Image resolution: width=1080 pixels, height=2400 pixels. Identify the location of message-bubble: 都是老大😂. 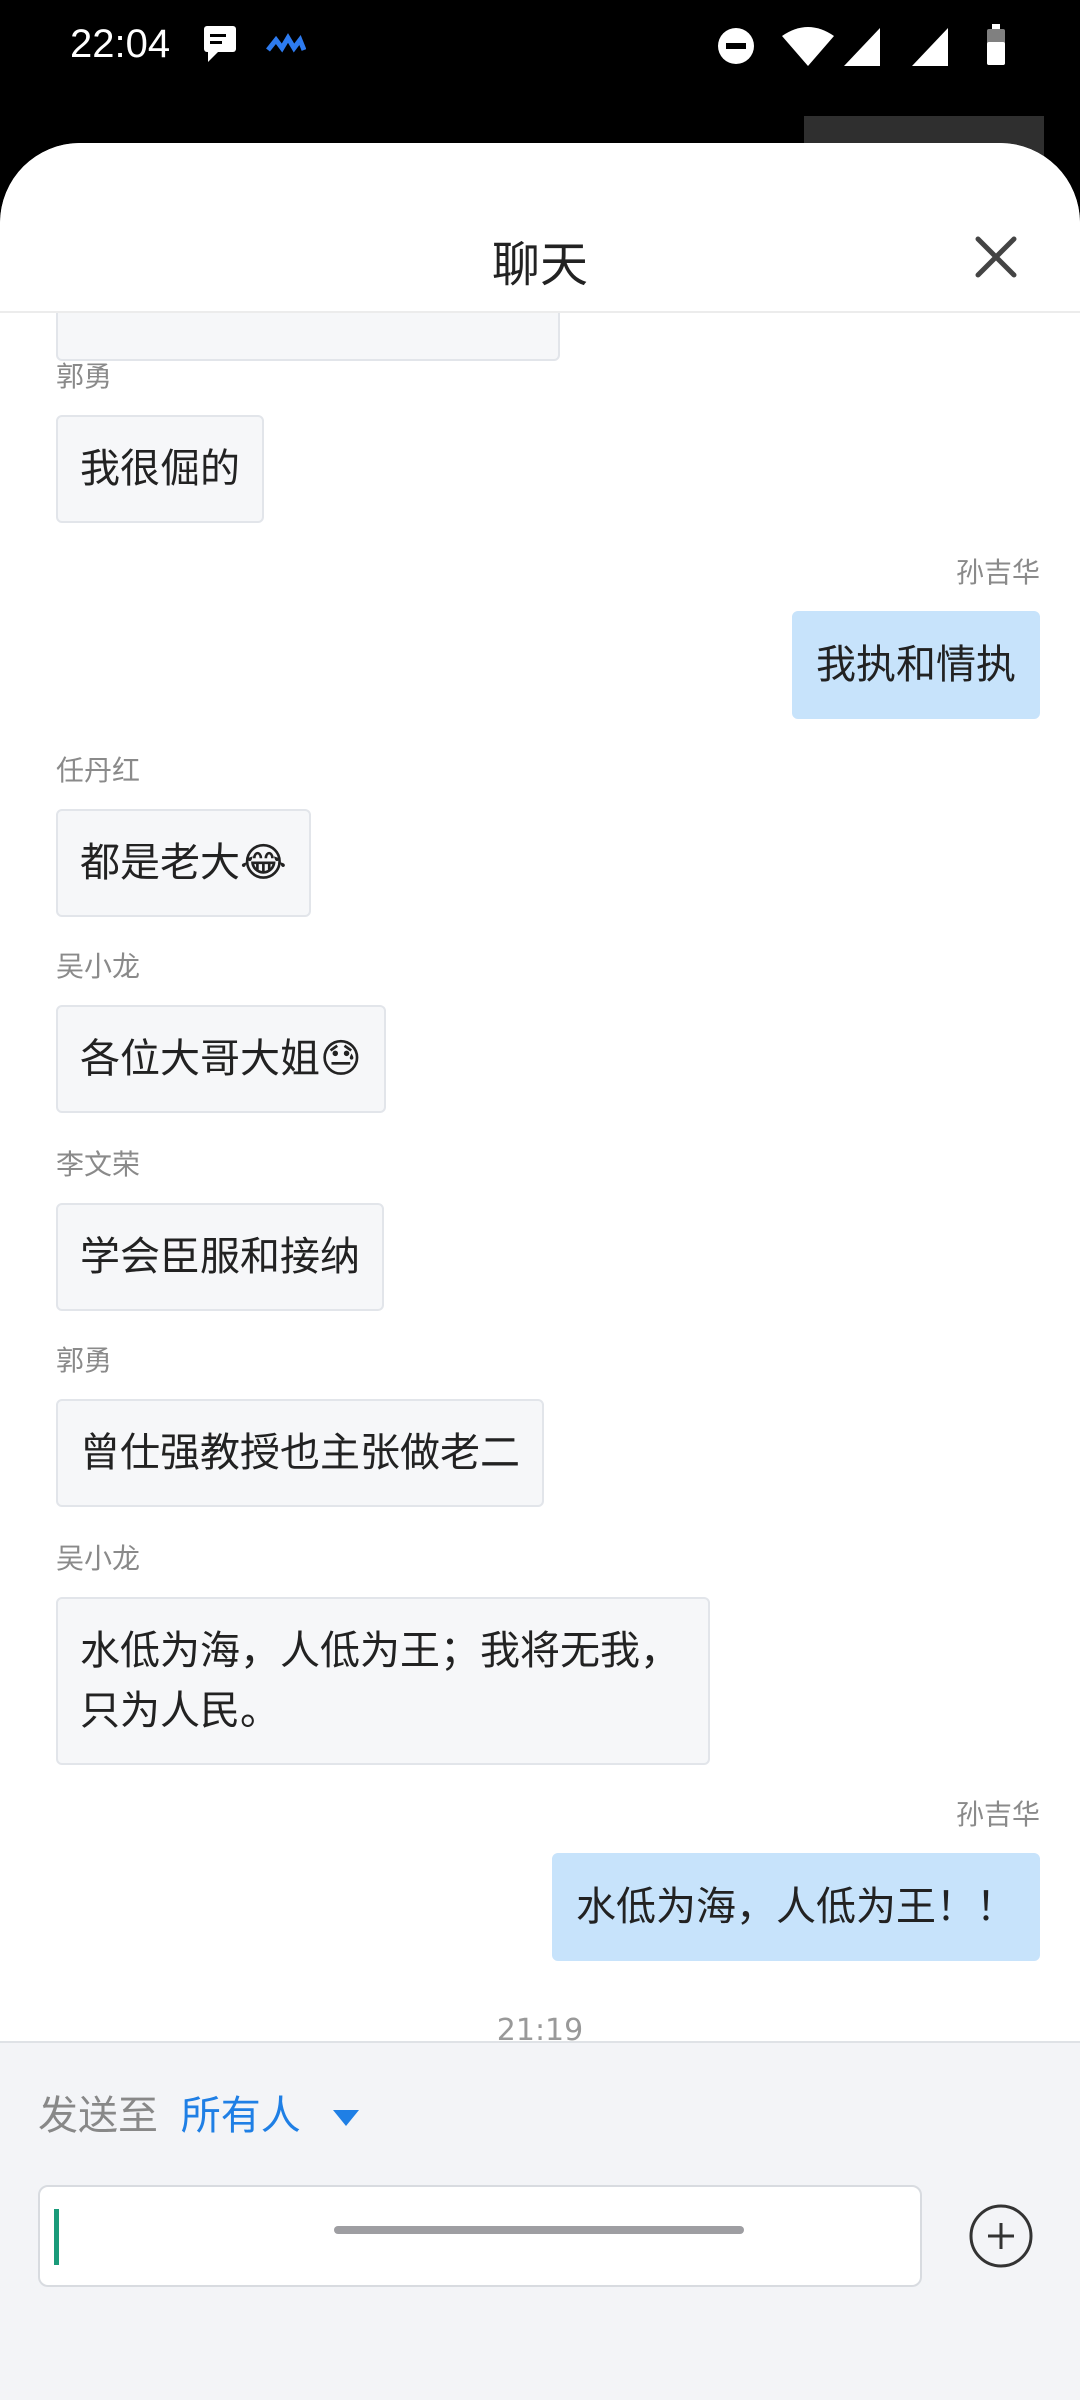
(183, 863).